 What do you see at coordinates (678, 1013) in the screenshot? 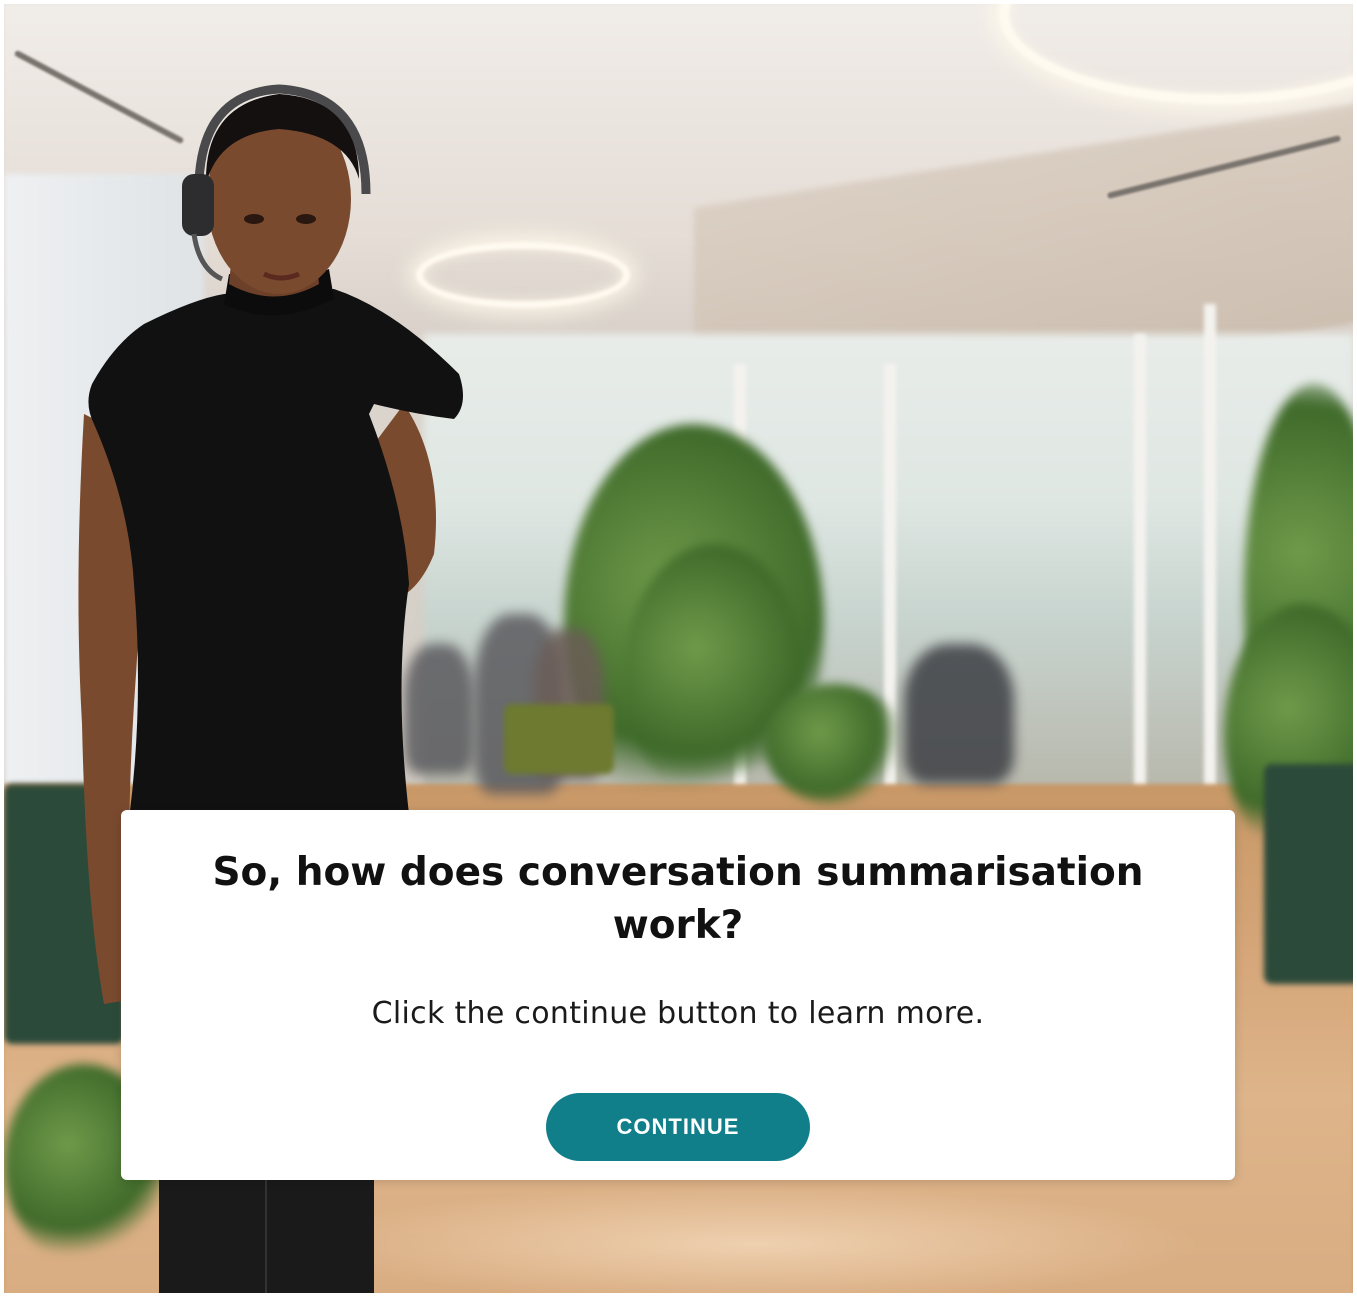
I see `dialog-instruction-text: Click the continue button to learn more.` at bounding box center [678, 1013].